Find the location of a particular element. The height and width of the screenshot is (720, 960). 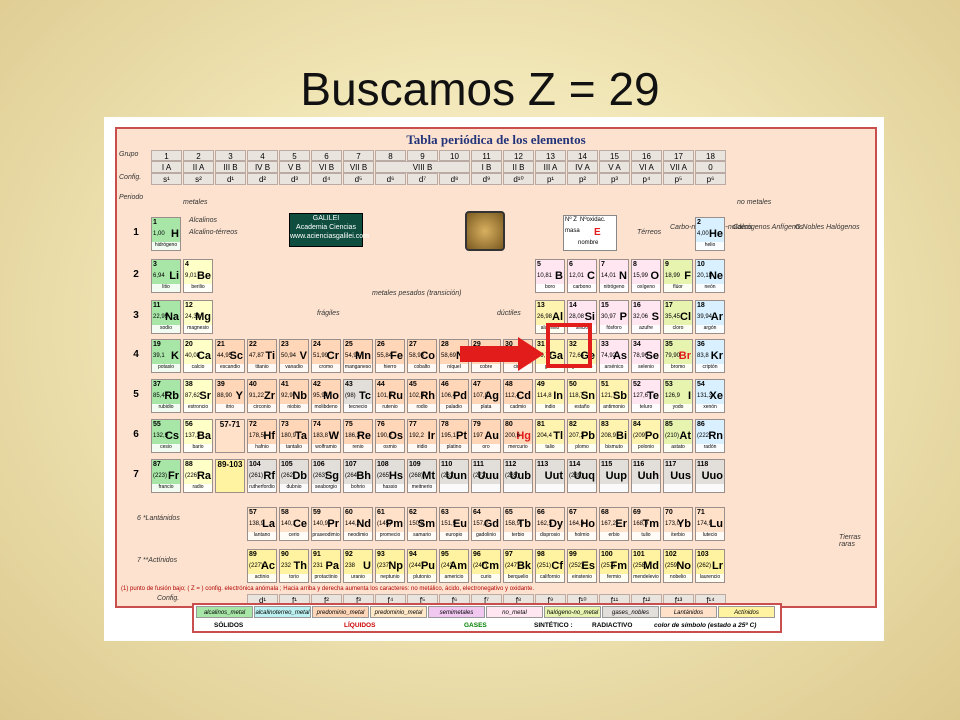

element-name: uranio is located at coordinates (358, 578).